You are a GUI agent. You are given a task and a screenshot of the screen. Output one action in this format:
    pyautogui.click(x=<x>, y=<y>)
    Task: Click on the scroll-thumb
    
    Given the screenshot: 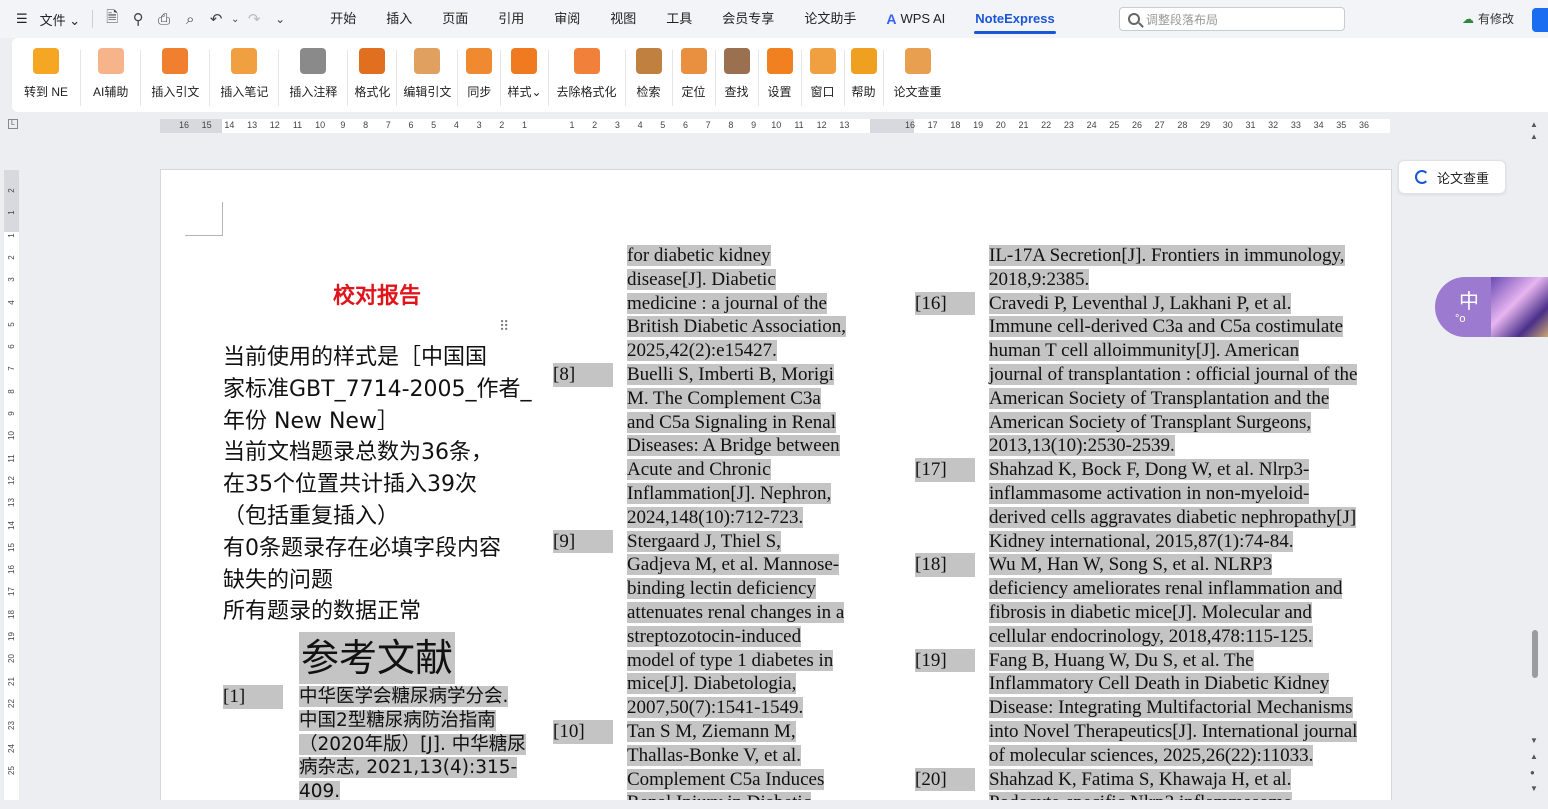 What is the action you would take?
    pyautogui.click(x=1535, y=654)
    